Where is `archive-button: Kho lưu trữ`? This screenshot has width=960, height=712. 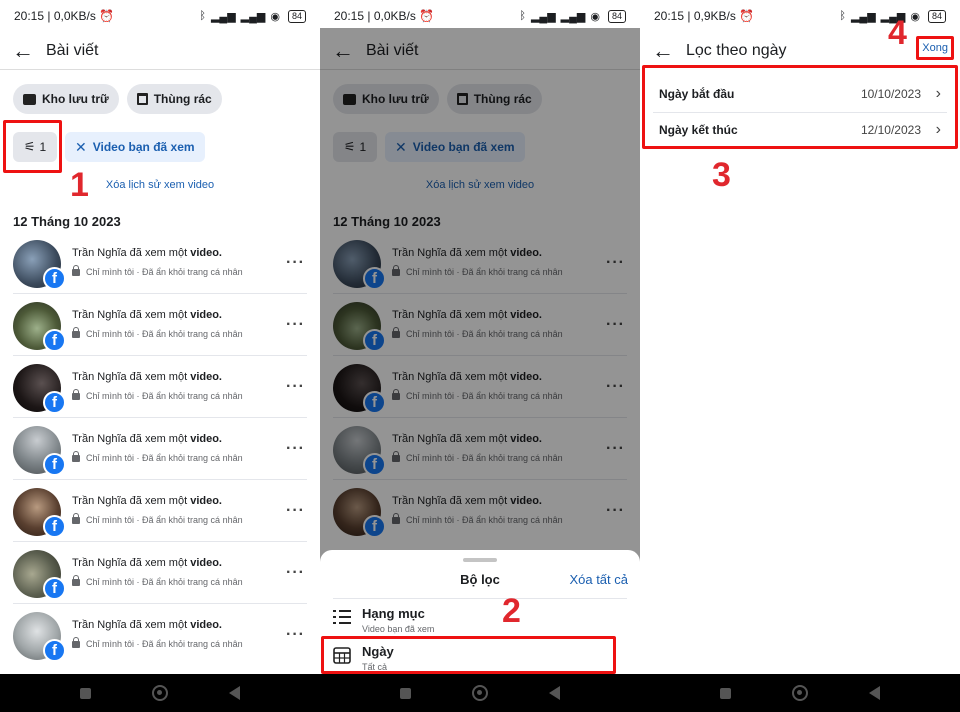
archive-button: Kho lưu trữ is located at coordinates (66, 99).